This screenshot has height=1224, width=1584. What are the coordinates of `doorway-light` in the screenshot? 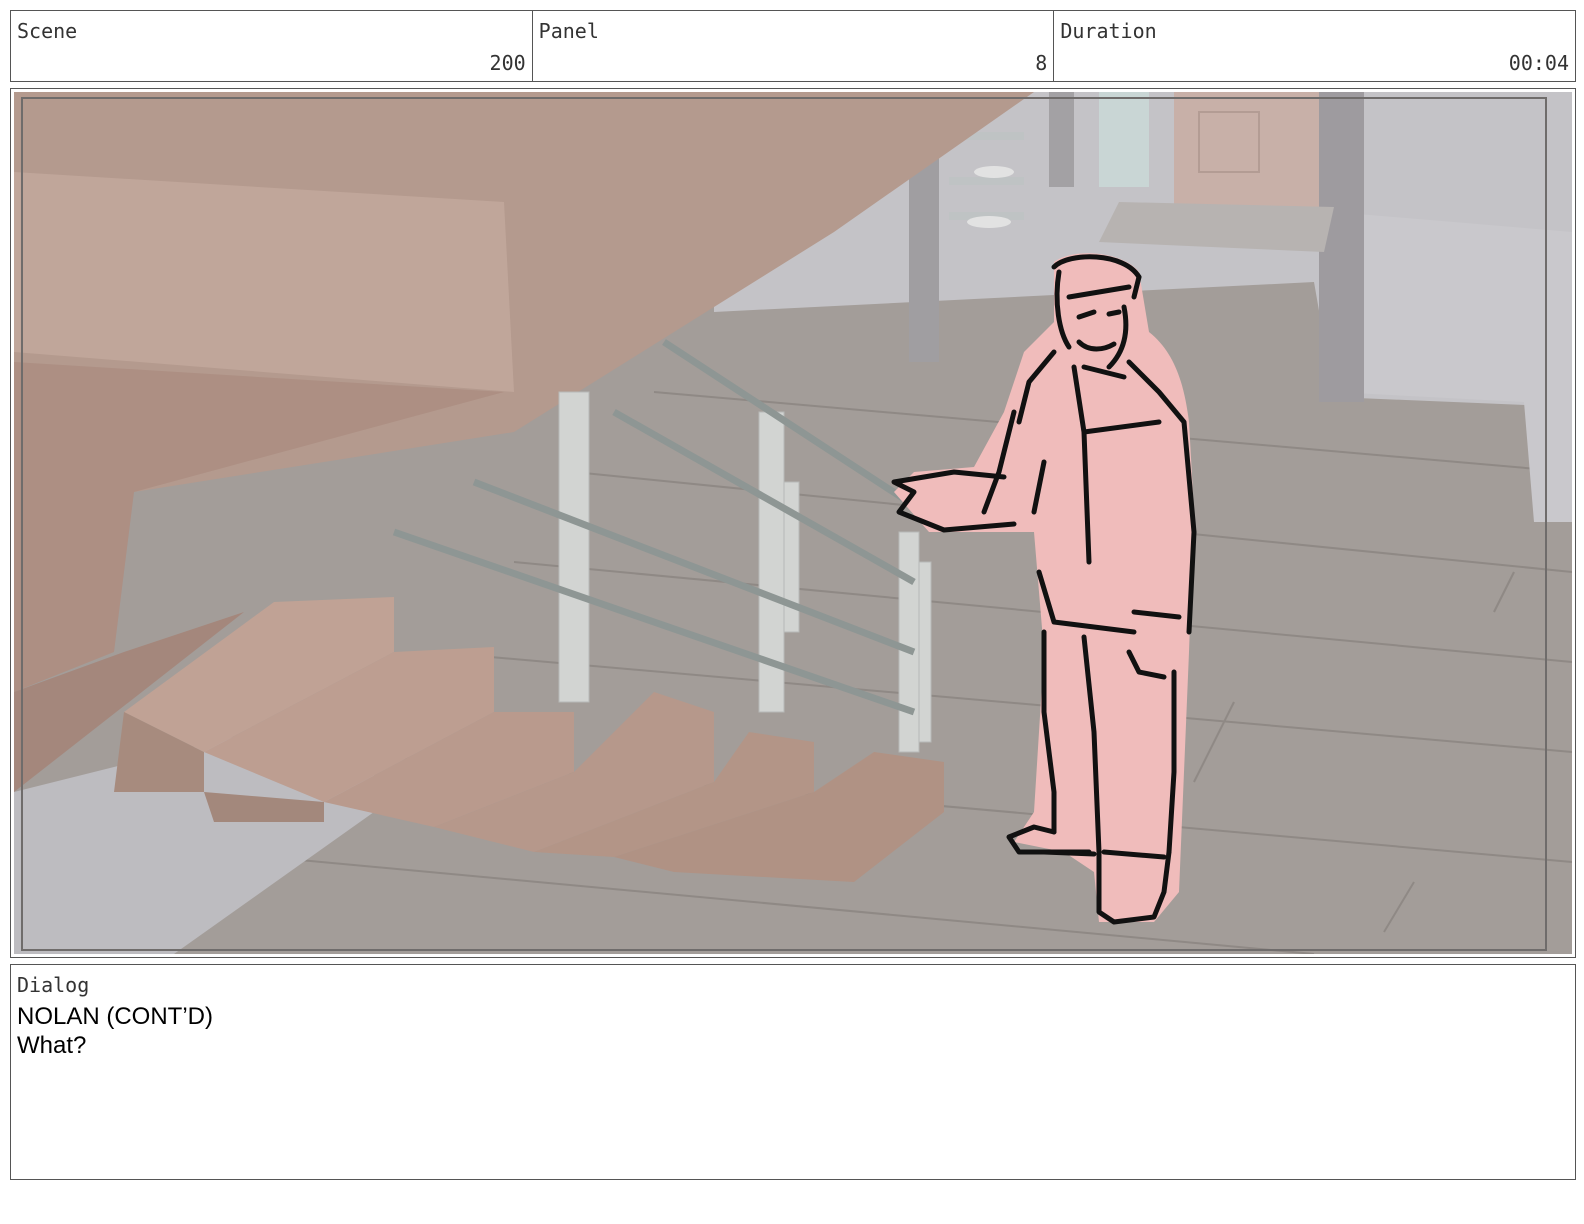 It's located at (1124, 139).